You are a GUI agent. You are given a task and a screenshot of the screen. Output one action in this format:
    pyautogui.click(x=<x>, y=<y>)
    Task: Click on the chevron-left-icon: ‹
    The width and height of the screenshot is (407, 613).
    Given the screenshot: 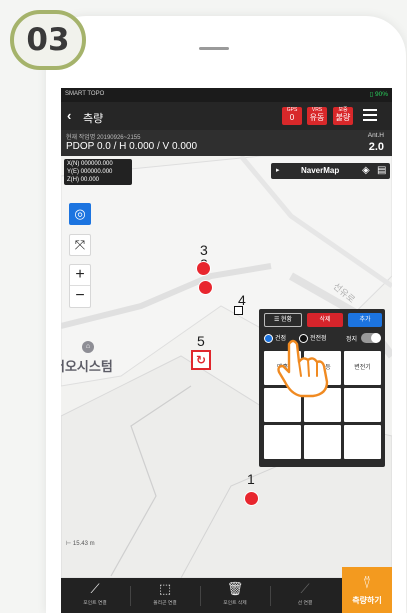 What is the action you would take?
    pyautogui.click(x=69, y=115)
    